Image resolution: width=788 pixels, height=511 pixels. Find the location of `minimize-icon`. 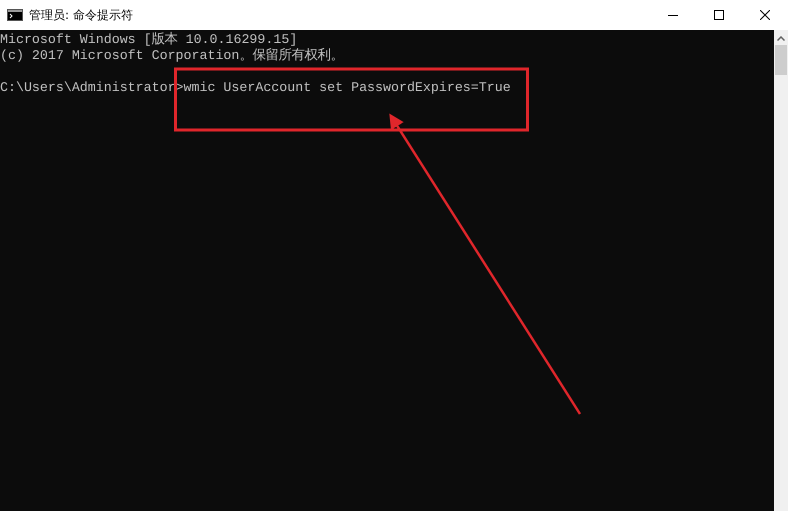

minimize-icon is located at coordinates (673, 15).